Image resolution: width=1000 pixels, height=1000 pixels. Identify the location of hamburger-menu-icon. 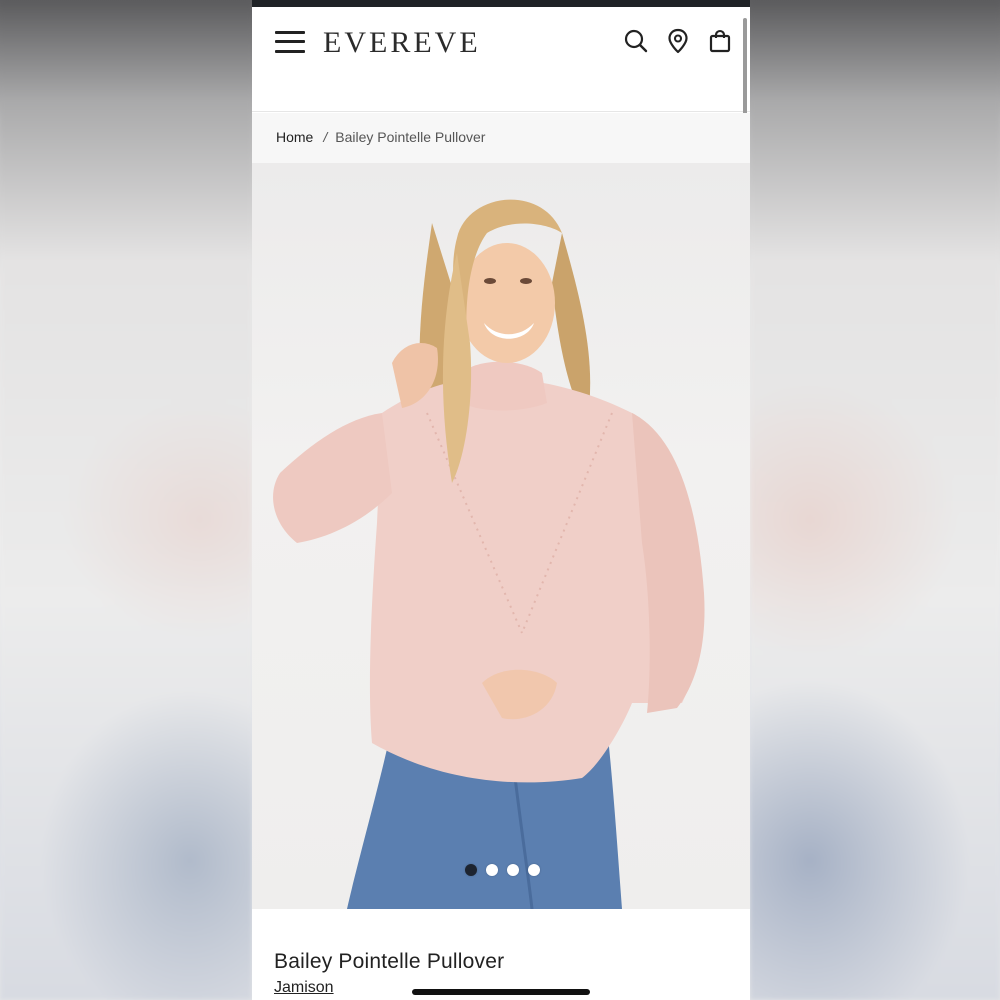
(290, 43).